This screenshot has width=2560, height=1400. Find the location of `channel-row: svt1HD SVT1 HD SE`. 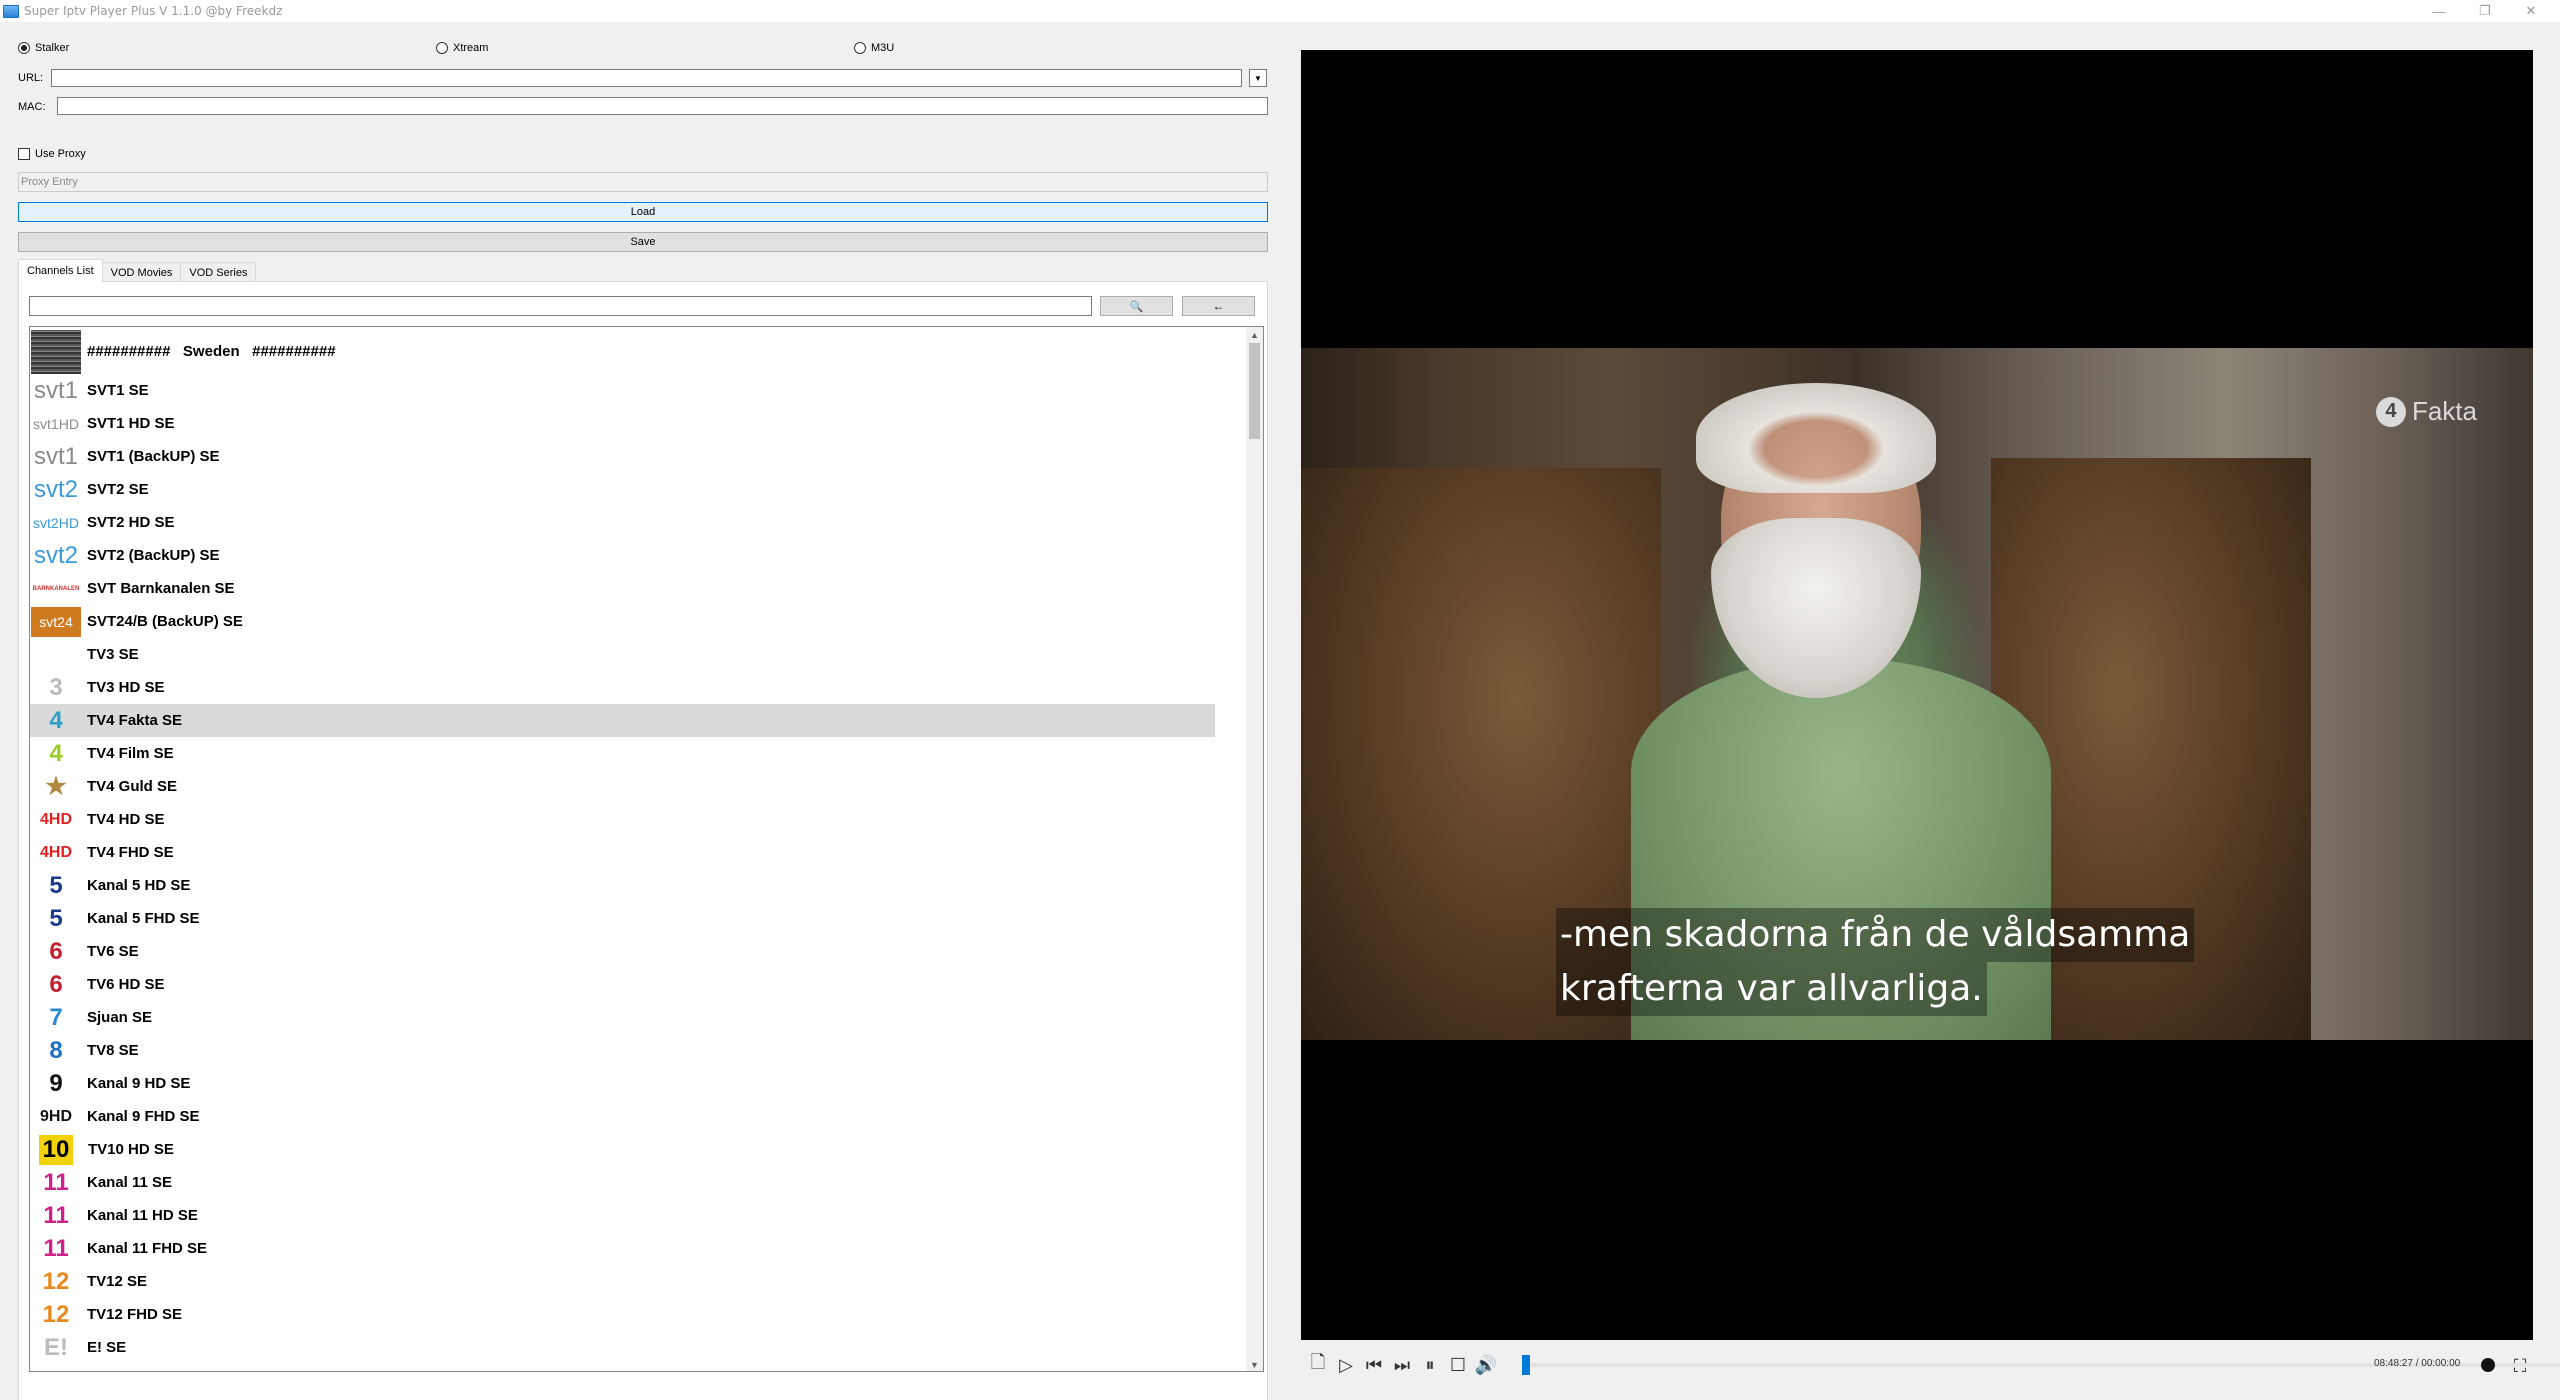

channel-row: svt1HD SVT1 HD SE is located at coordinates (622, 423).